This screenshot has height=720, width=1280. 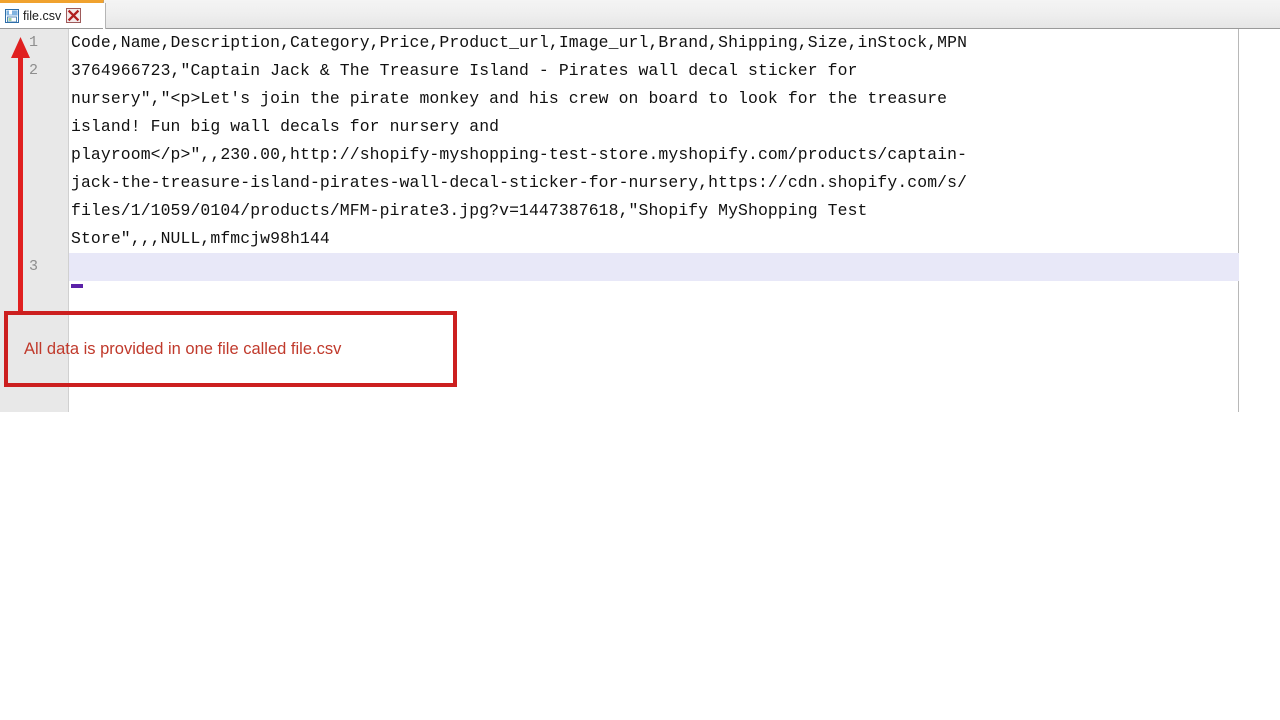 What do you see at coordinates (74, 15) in the screenshot?
I see `close-icon` at bounding box center [74, 15].